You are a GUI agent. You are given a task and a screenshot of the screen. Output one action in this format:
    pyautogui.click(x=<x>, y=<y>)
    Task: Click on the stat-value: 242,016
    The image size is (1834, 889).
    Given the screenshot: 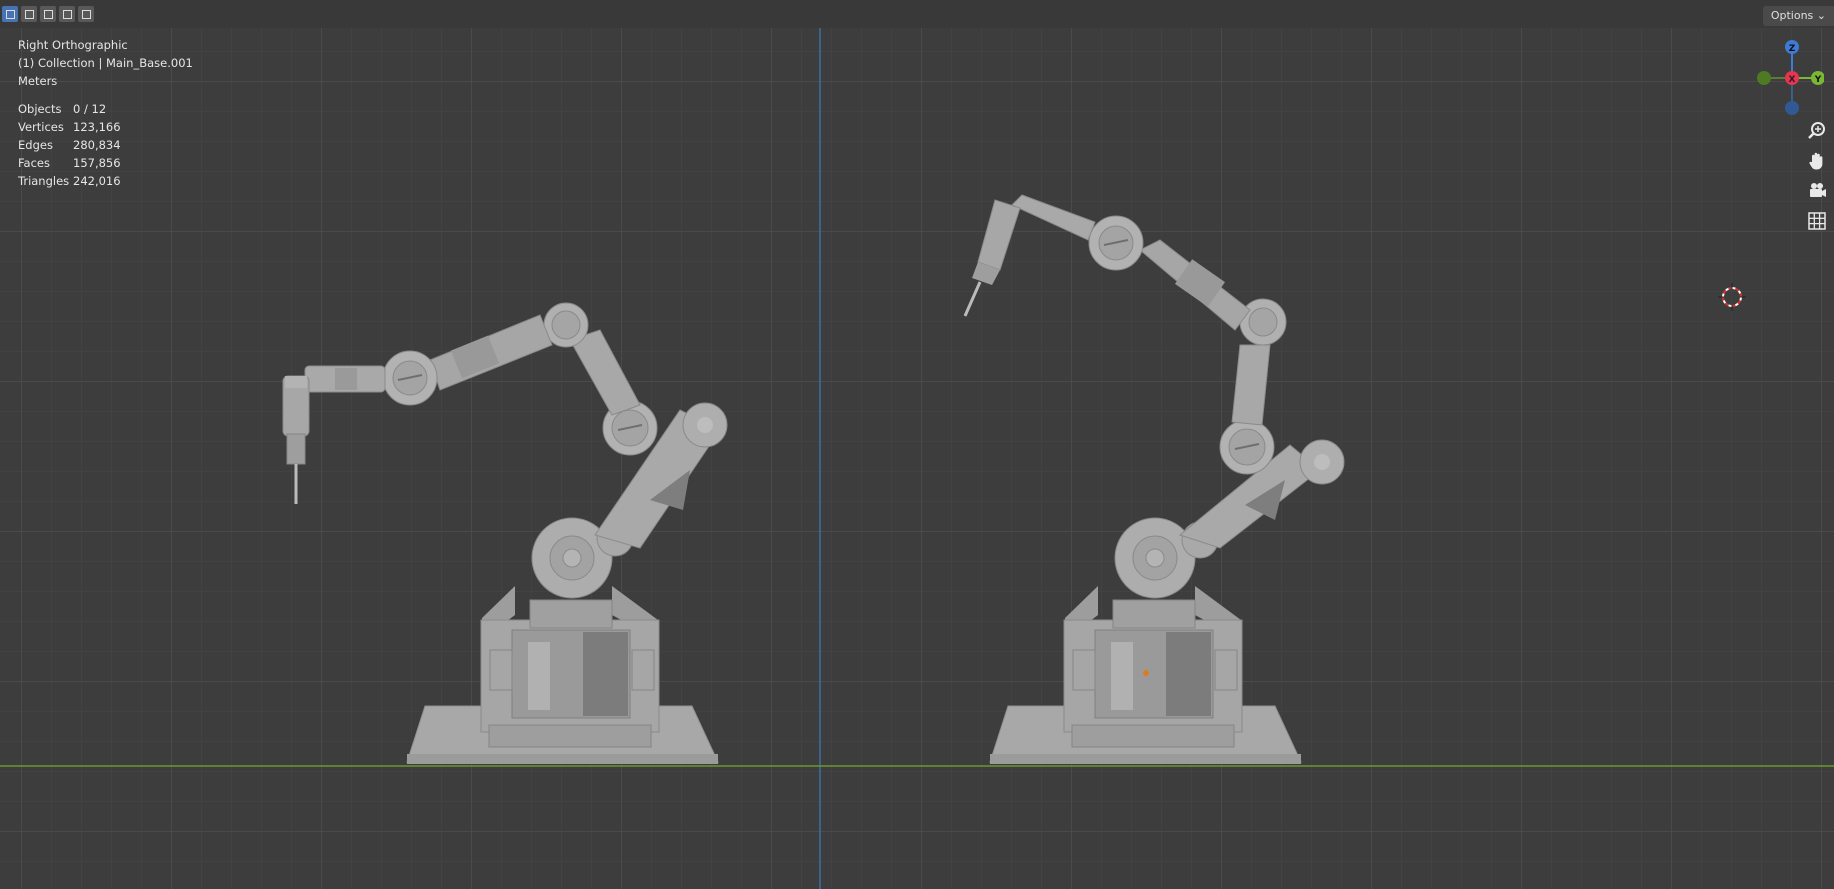 What is the action you would take?
    pyautogui.click(x=97, y=181)
    